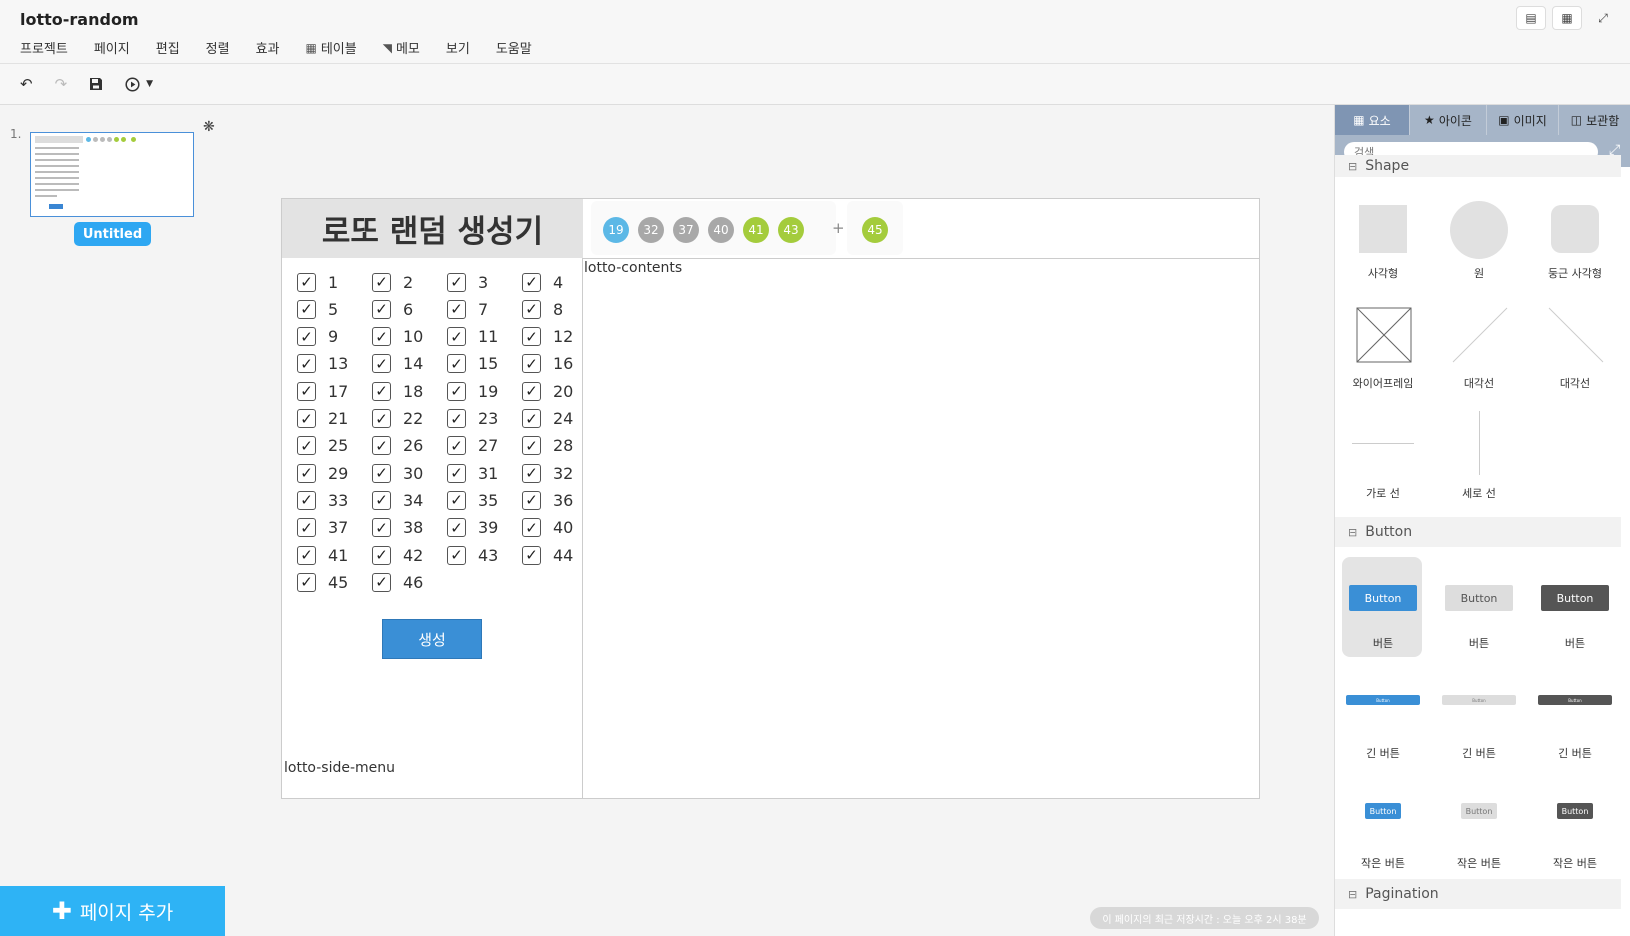 The width and height of the screenshot is (1630, 936). What do you see at coordinates (407, 419) in the screenshot?
I see `number-checkbox-item: ✓ 22` at bounding box center [407, 419].